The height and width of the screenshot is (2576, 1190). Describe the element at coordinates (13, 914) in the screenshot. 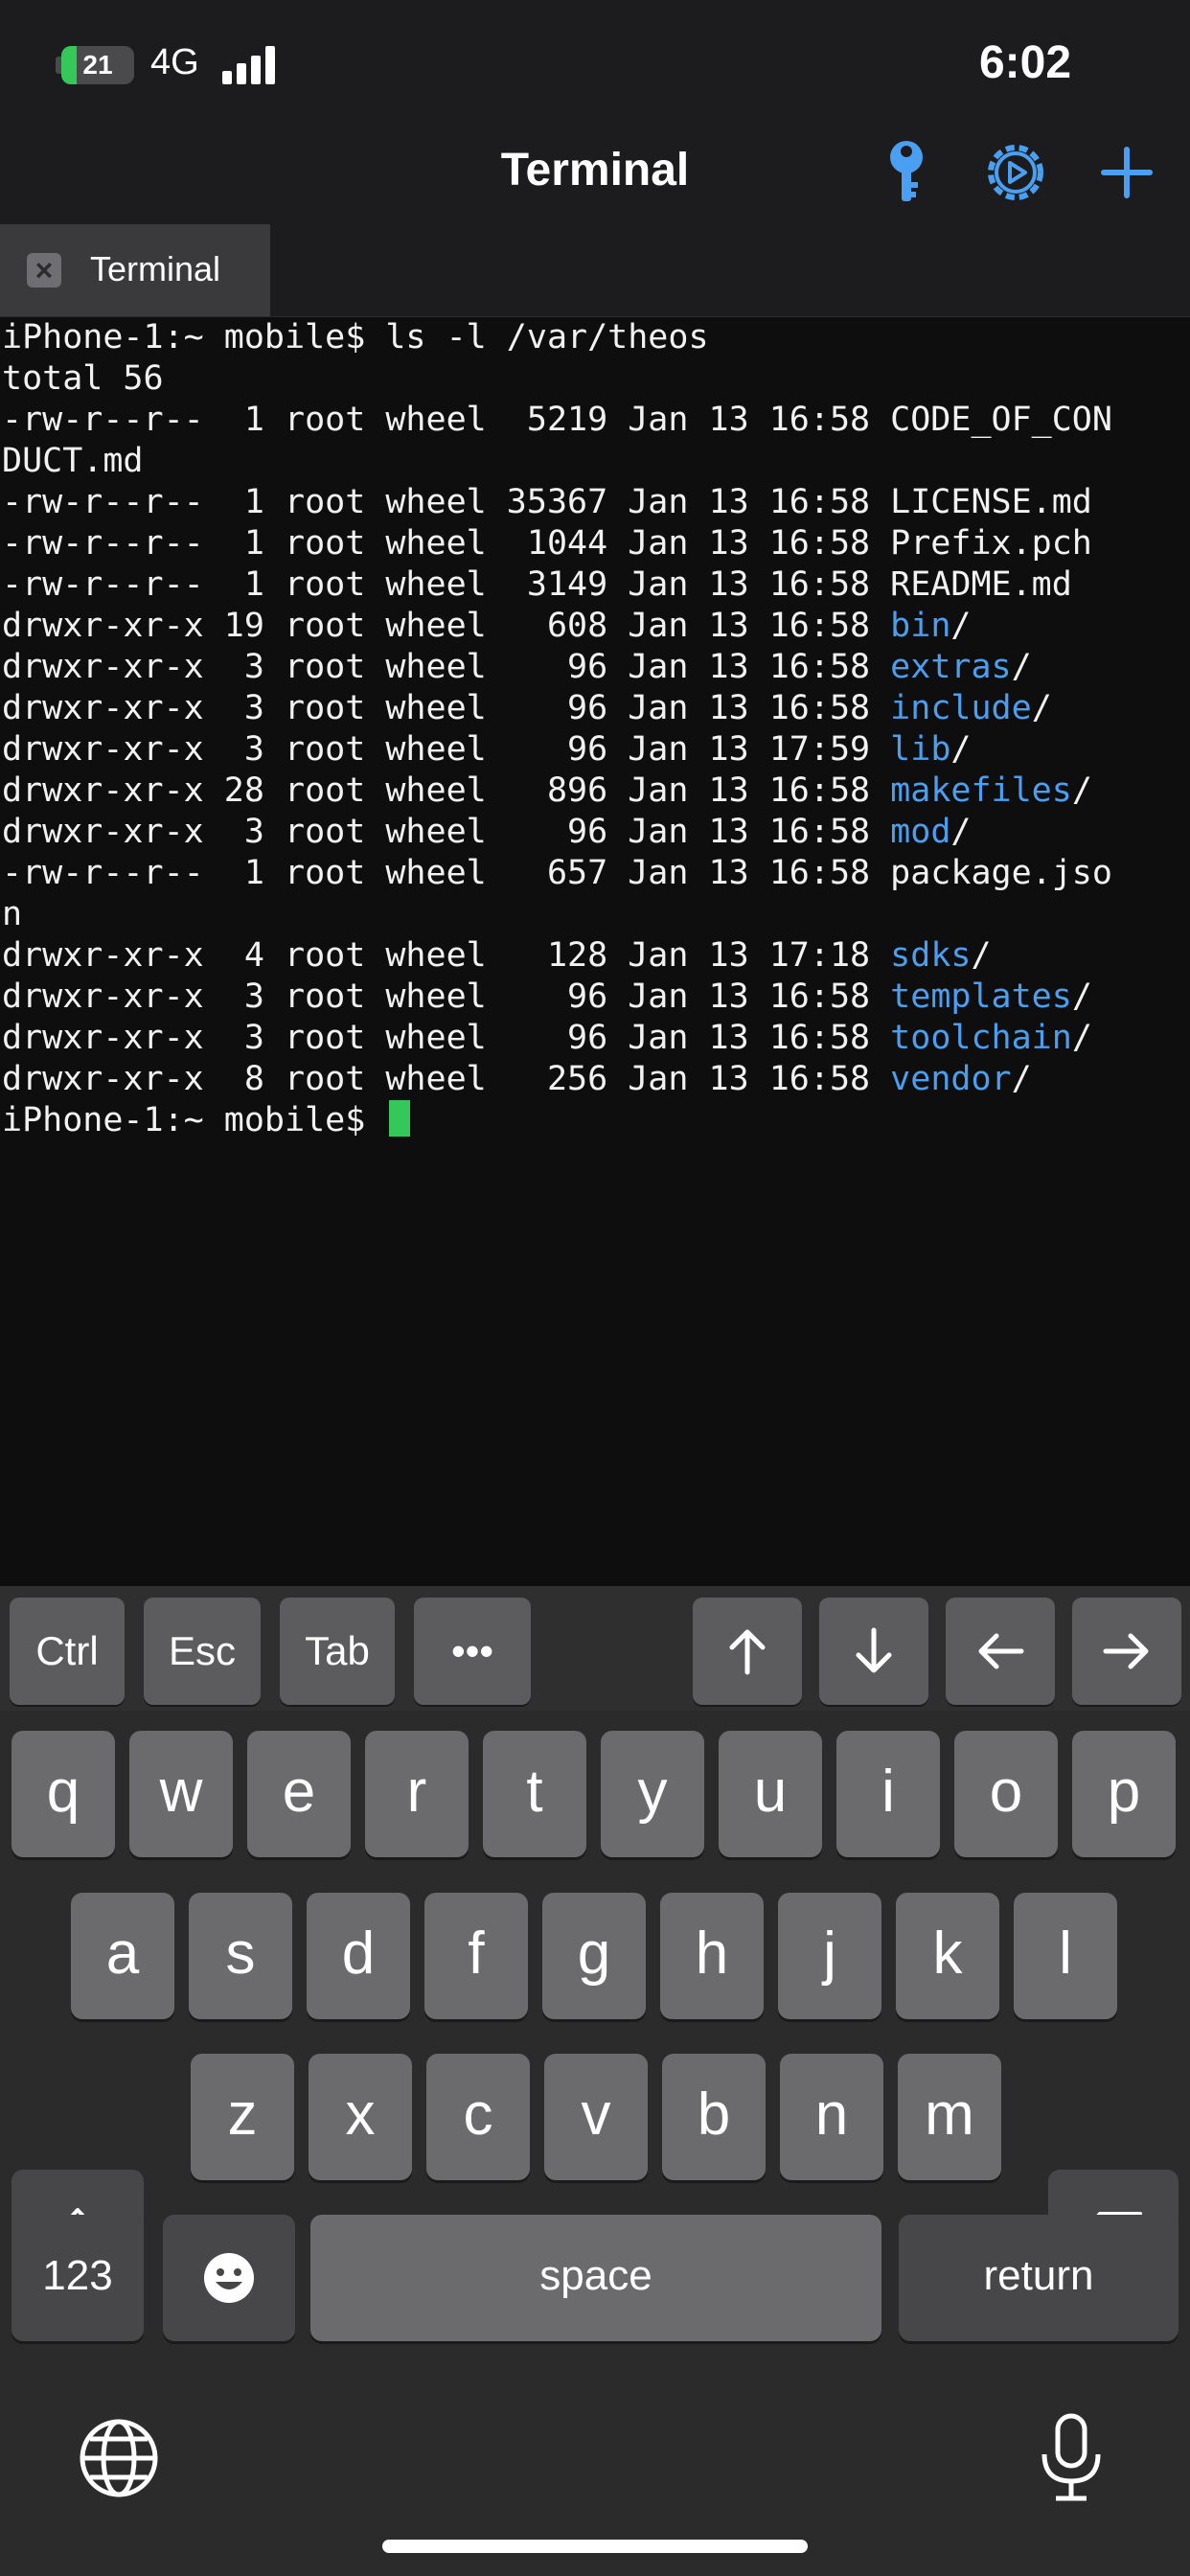

I see `terminal-line-text: n` at that location.